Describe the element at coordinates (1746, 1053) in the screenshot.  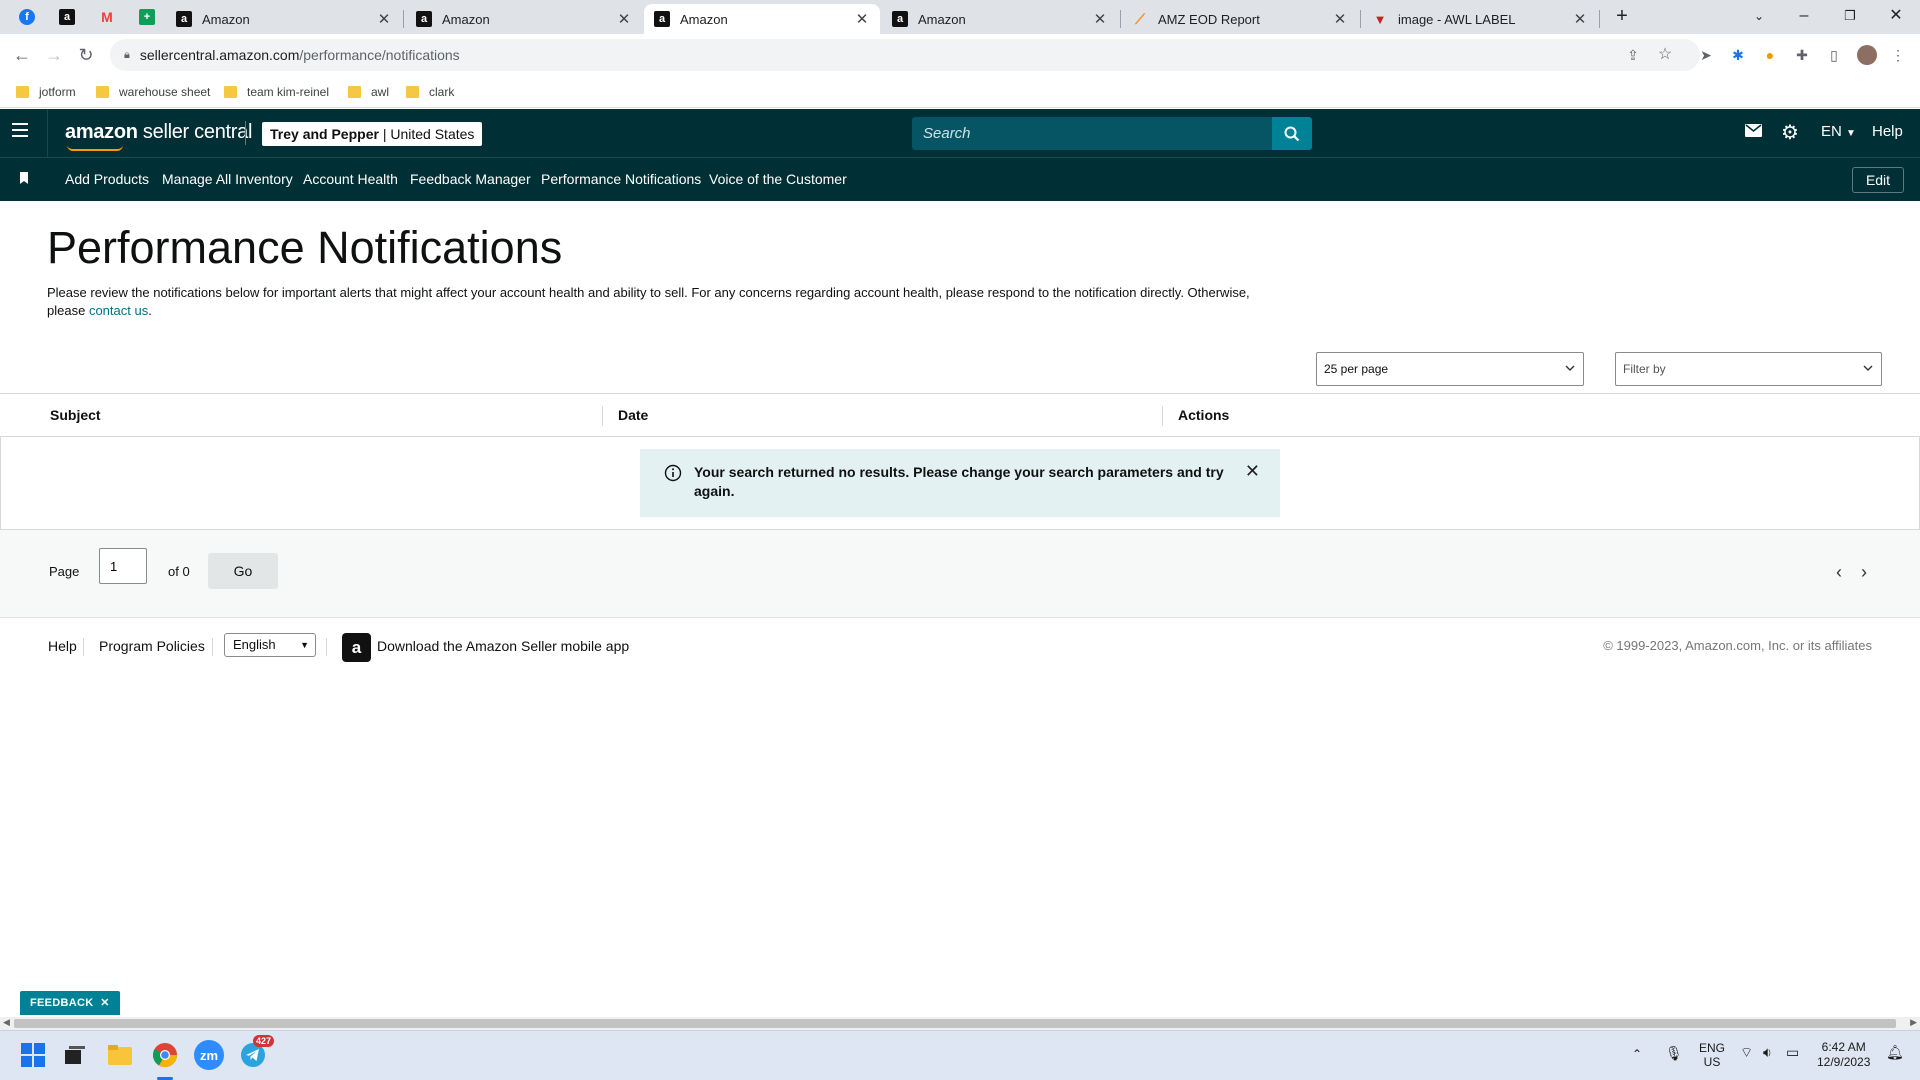
I see `wifi-icon: ⌔` at that location.